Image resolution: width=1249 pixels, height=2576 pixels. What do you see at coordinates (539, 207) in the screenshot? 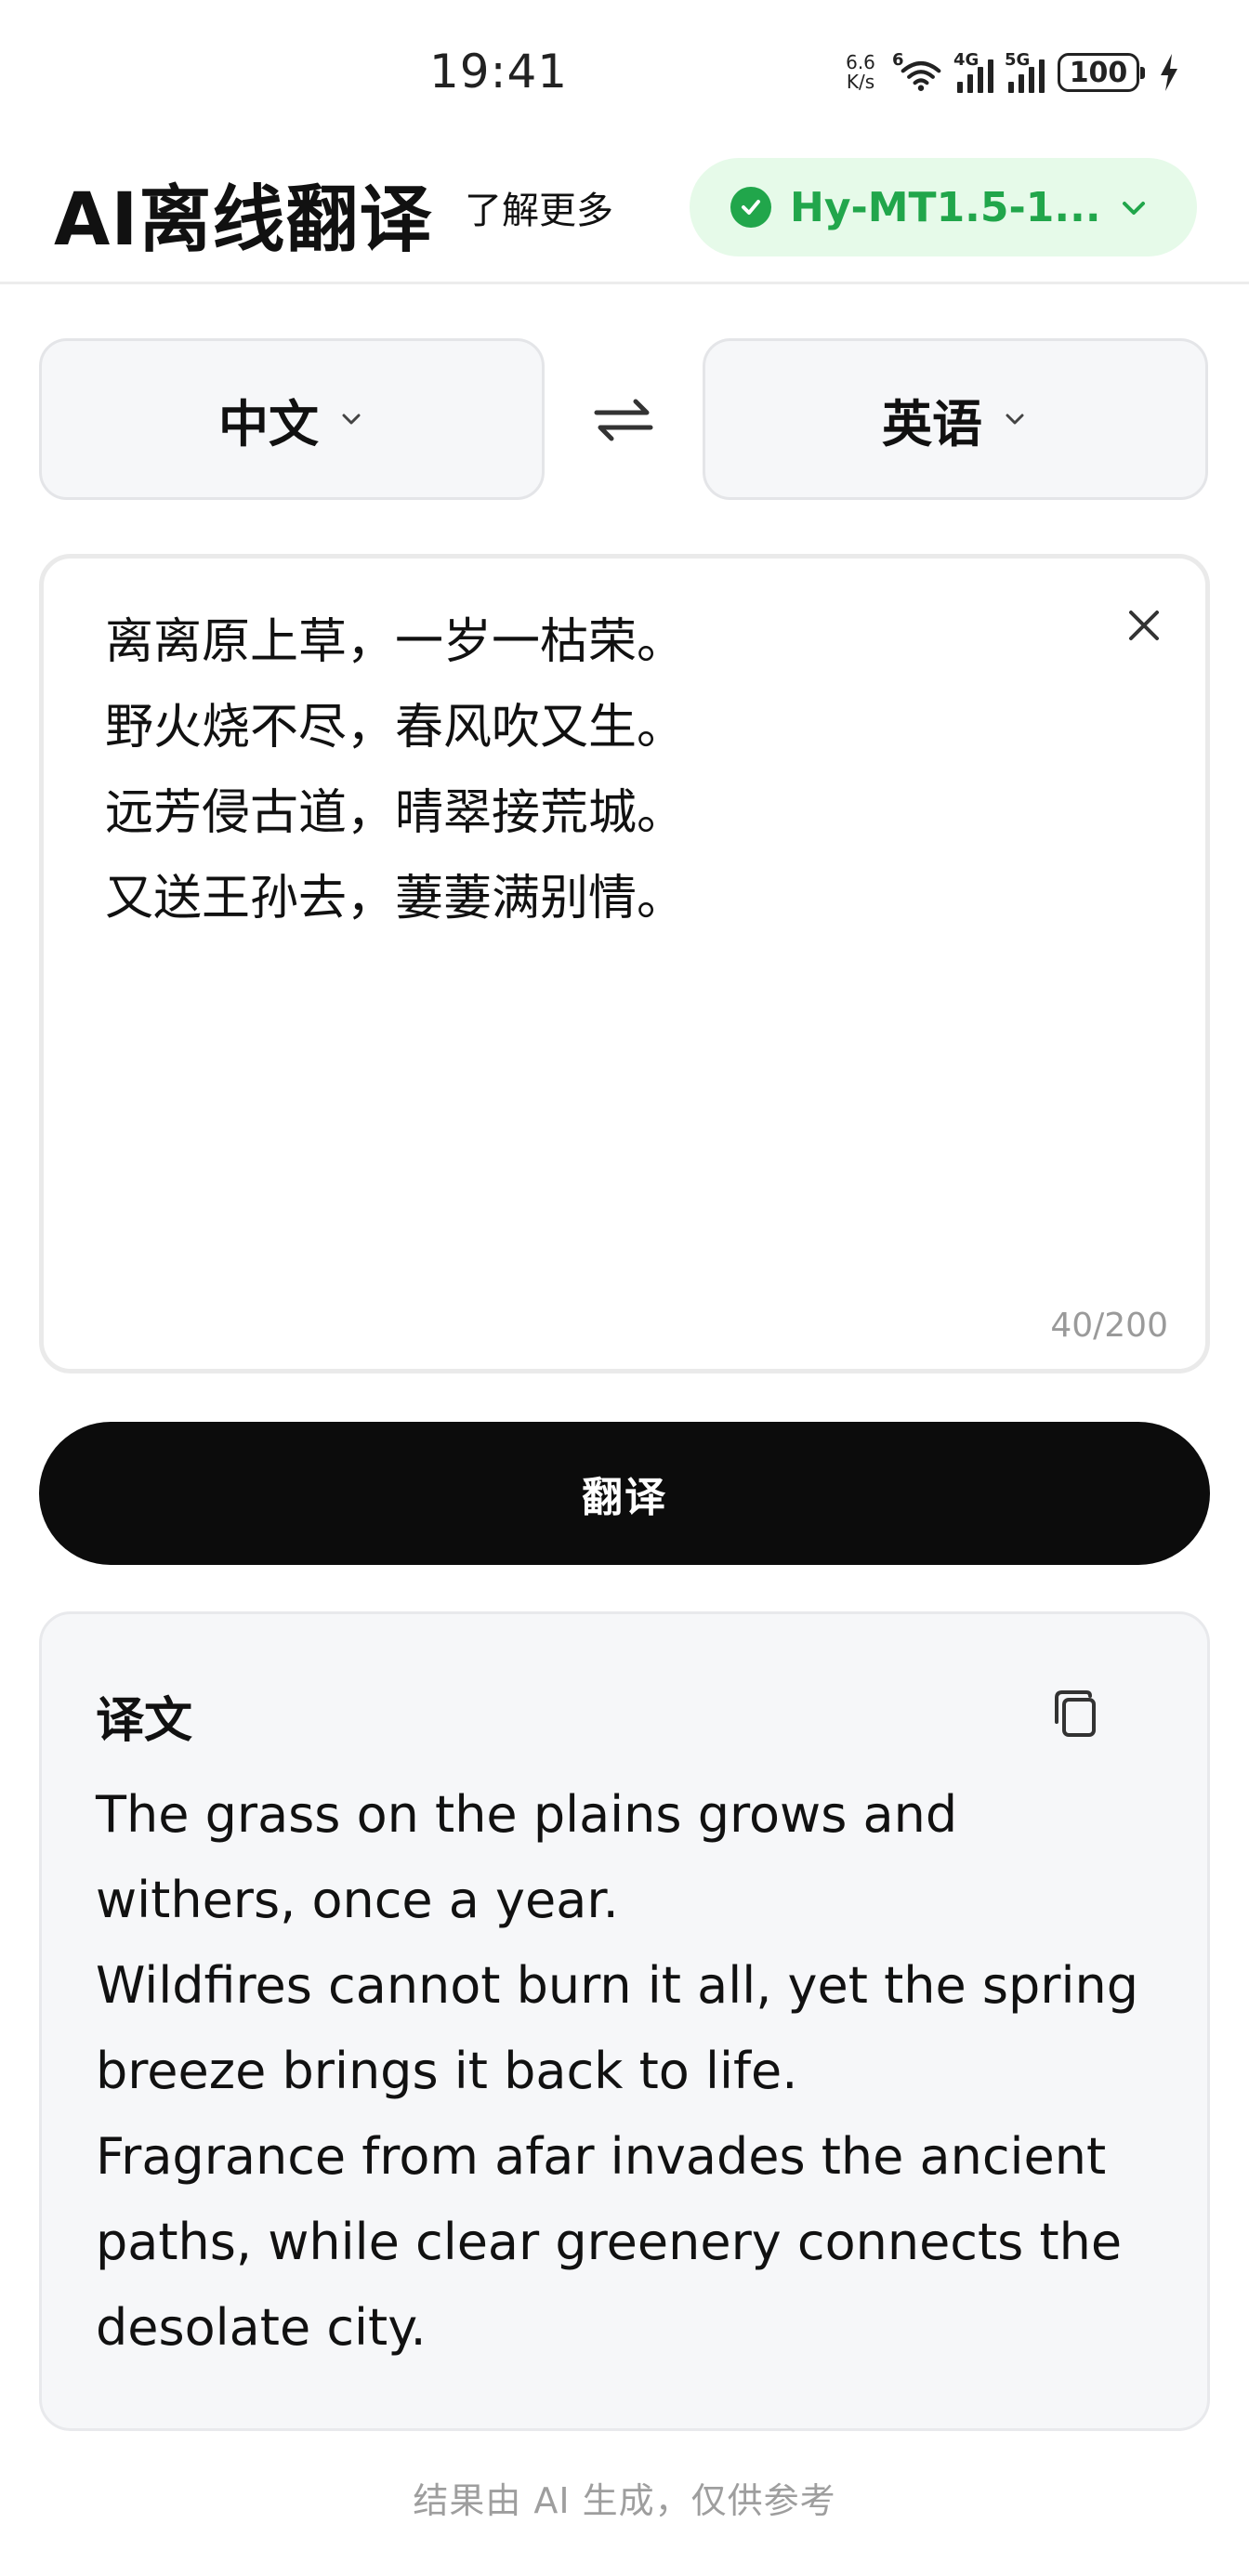
I see `learn-more-link: 了解更多` at bounding box center [539, 207].